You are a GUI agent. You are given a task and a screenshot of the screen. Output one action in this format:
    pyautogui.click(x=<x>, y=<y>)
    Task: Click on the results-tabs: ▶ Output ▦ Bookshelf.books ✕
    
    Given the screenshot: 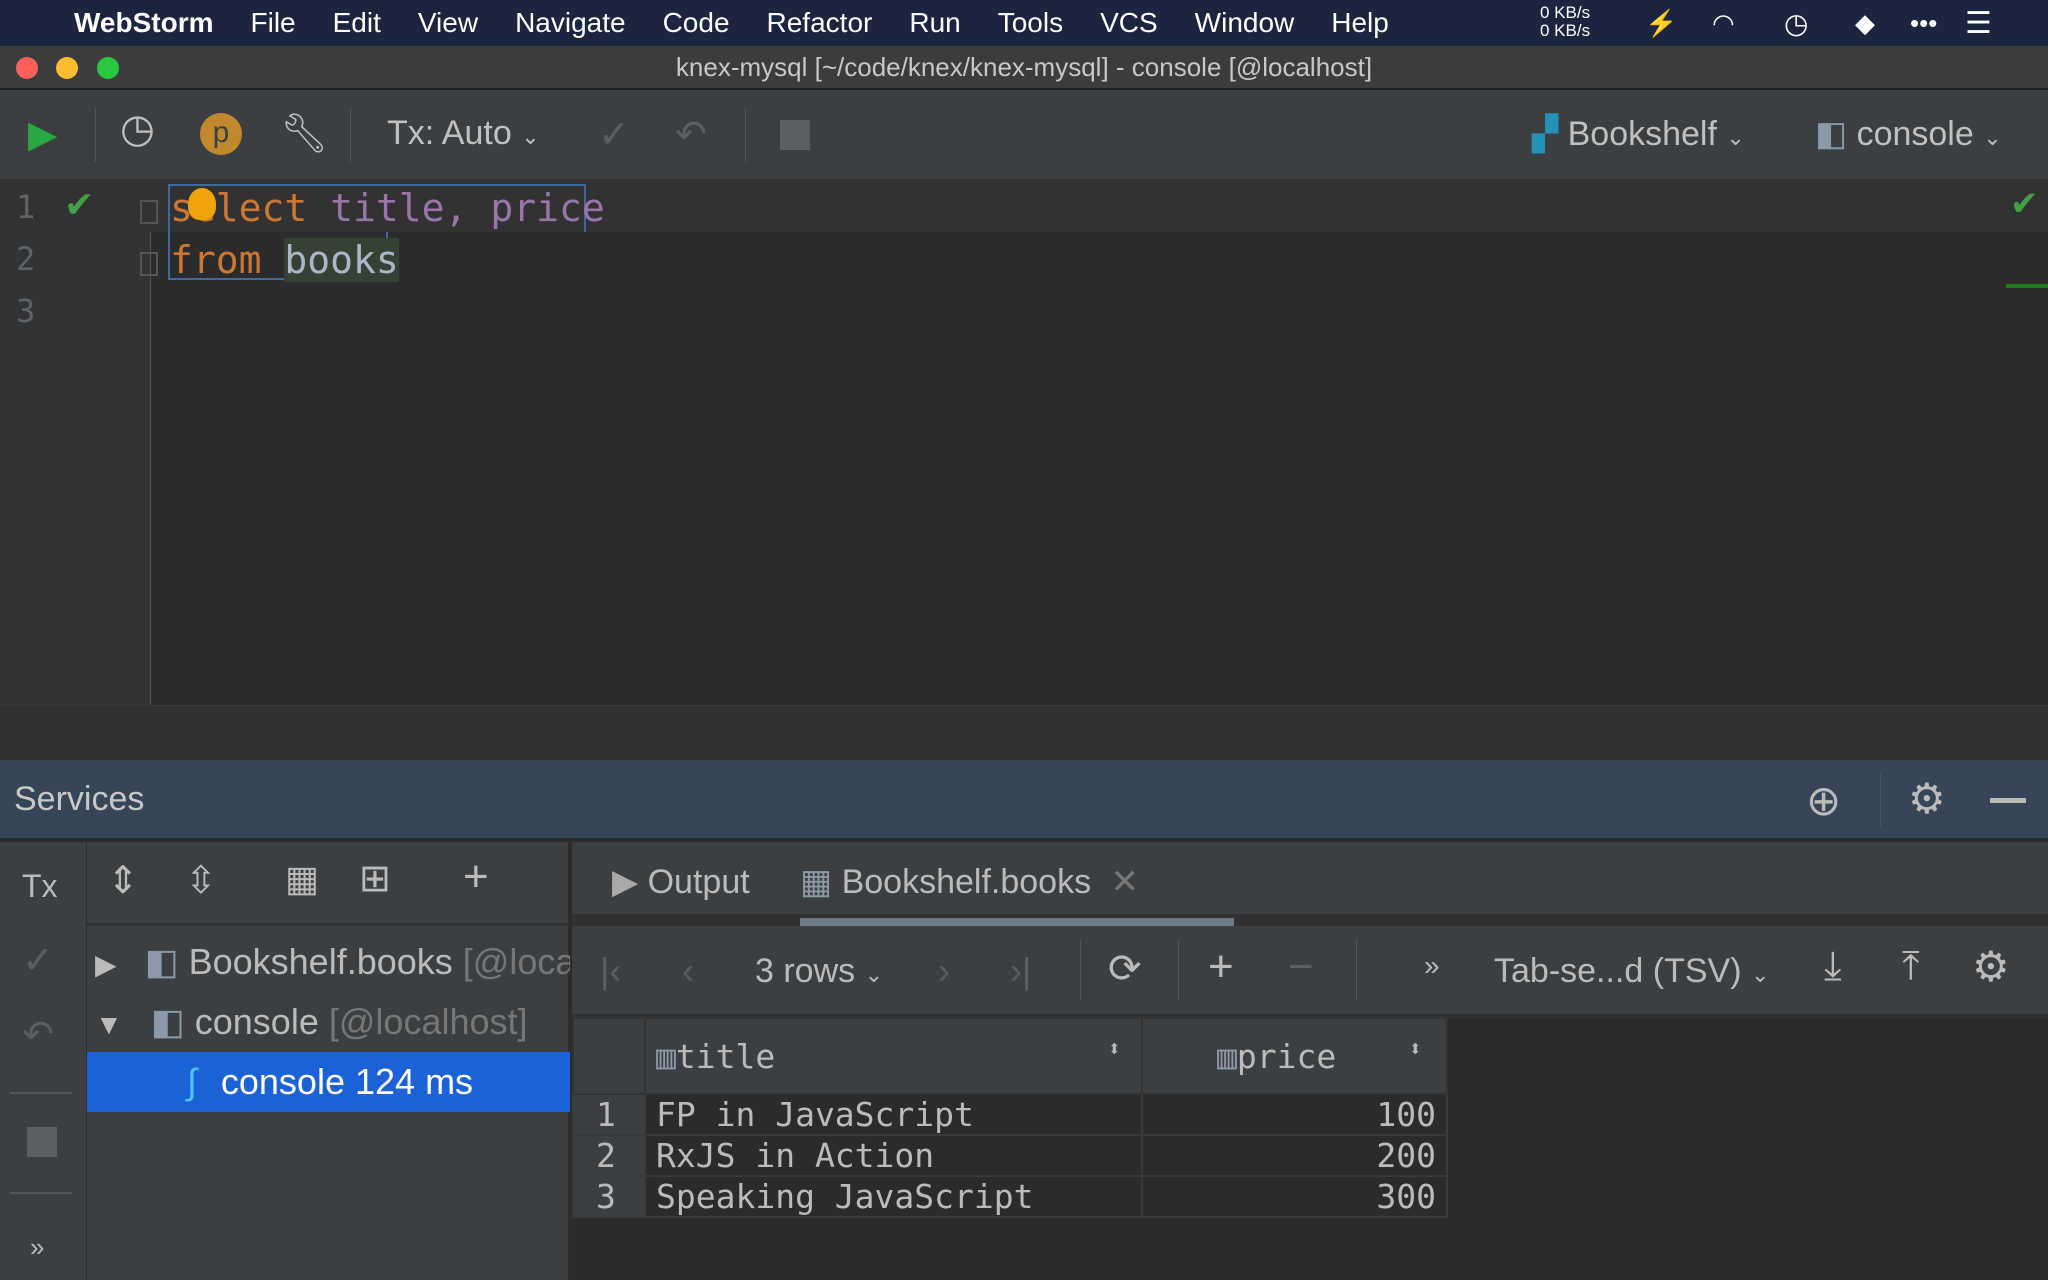 What is the action you would take?
    pyautogui.click(x=1310, y=884)
    